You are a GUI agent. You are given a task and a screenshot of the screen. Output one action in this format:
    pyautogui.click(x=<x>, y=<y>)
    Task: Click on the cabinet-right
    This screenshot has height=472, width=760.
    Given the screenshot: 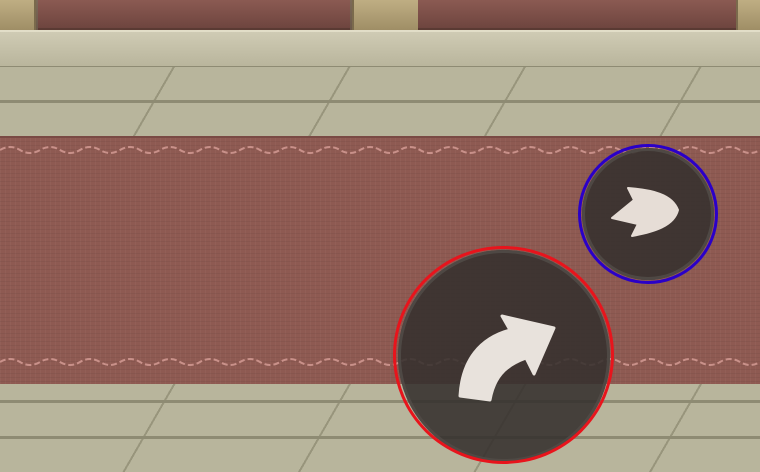 What is the action you would take?
    pyautogui.click(x=577, y=15)
    